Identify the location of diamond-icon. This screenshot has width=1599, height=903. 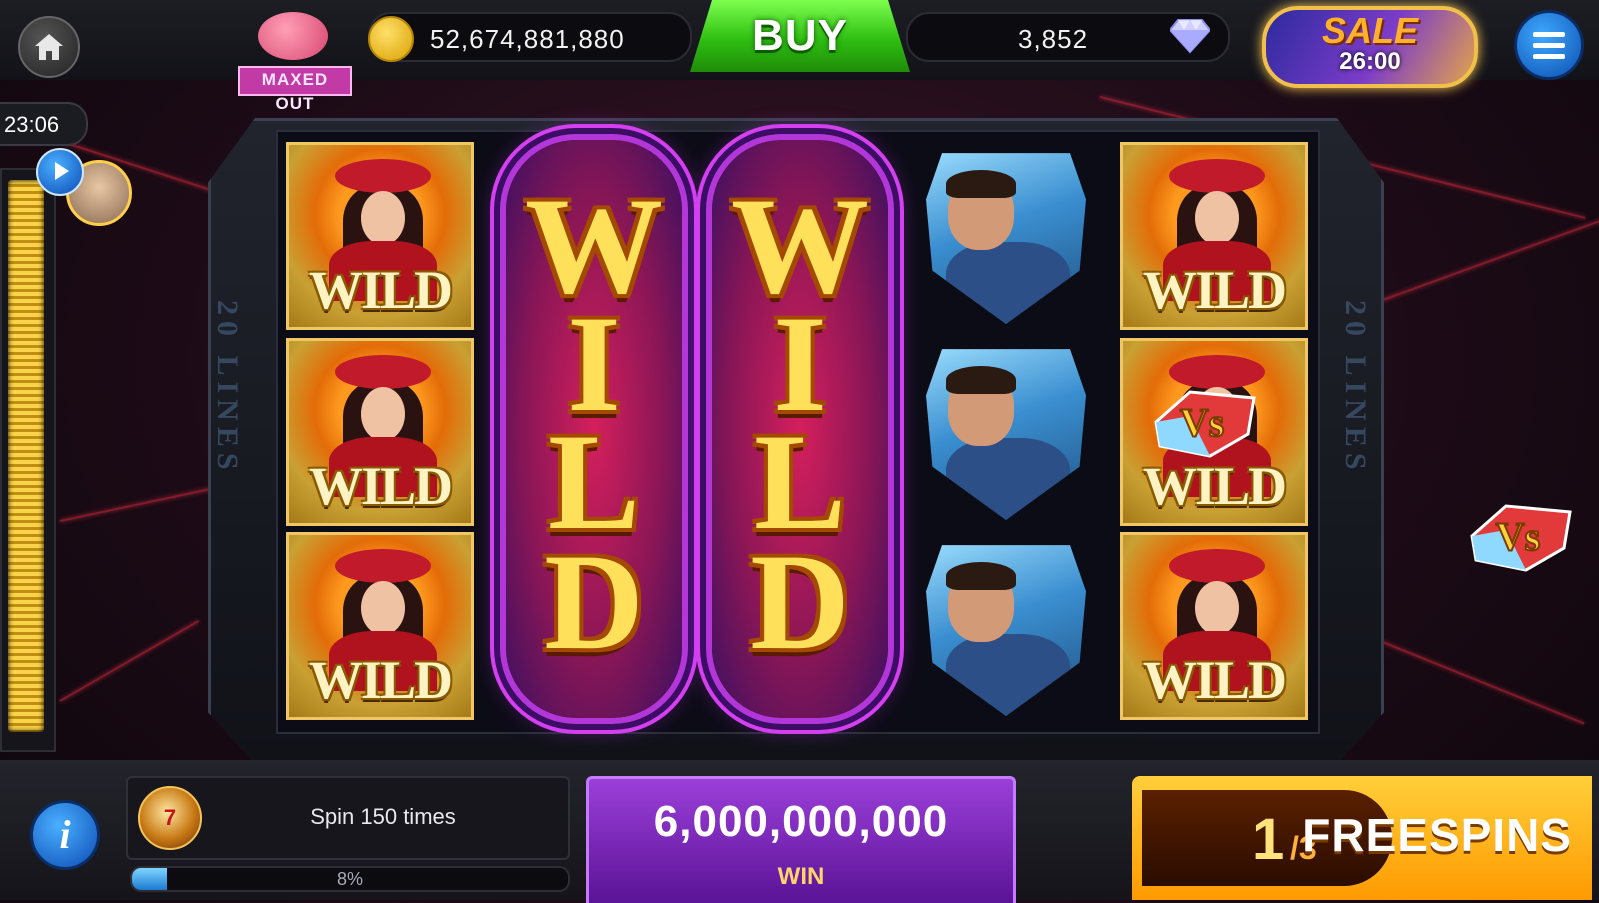
(1190, 36).